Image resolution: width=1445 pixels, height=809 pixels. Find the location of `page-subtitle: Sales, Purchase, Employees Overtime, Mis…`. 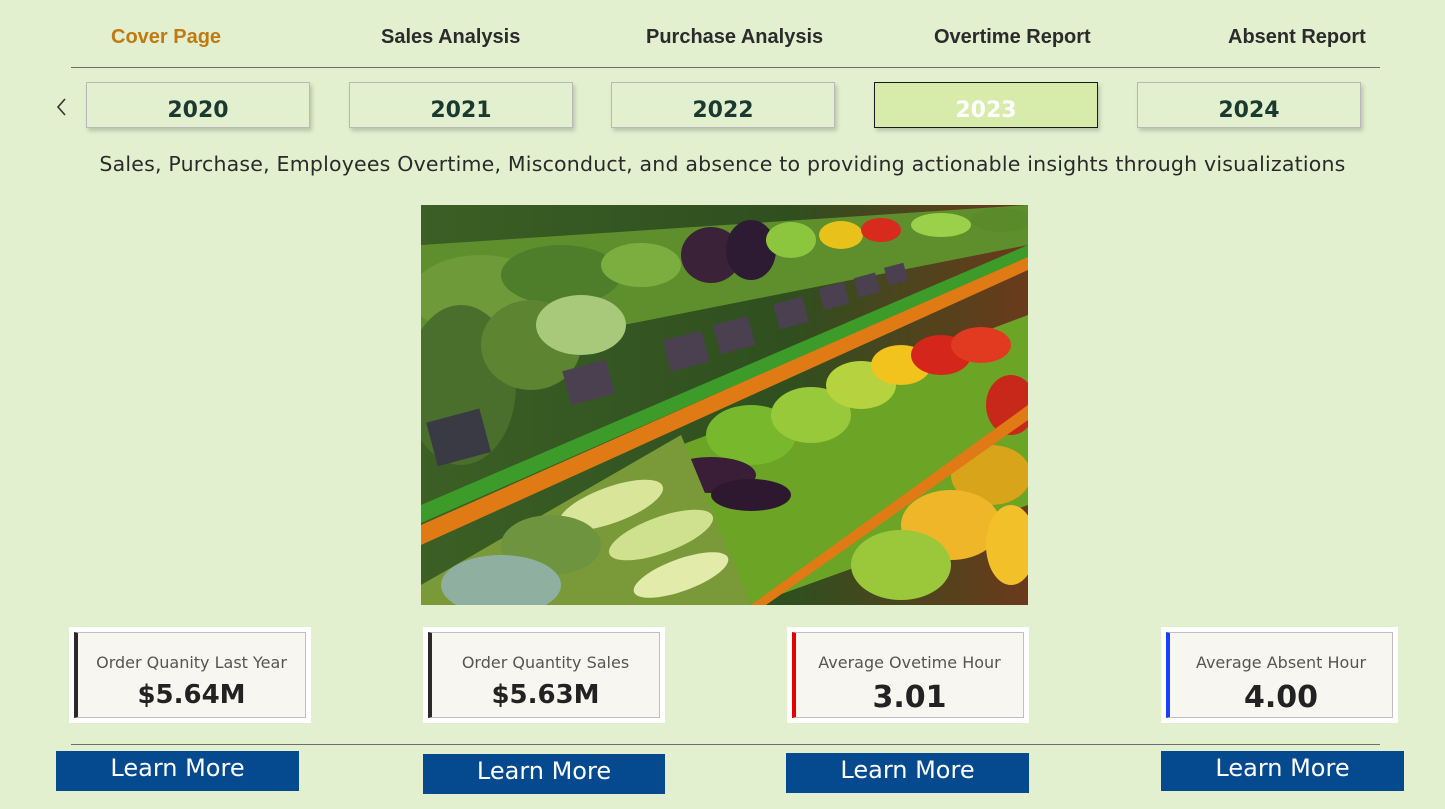

page-subtitle: Sales, Purchase, Employees Overtime, Mis… is located at coordinates (722, 164).